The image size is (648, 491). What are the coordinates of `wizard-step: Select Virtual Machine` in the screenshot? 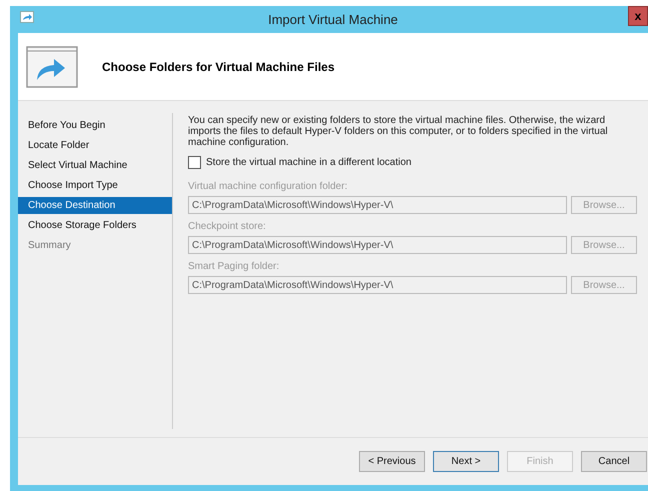 It's located at (95, 166).